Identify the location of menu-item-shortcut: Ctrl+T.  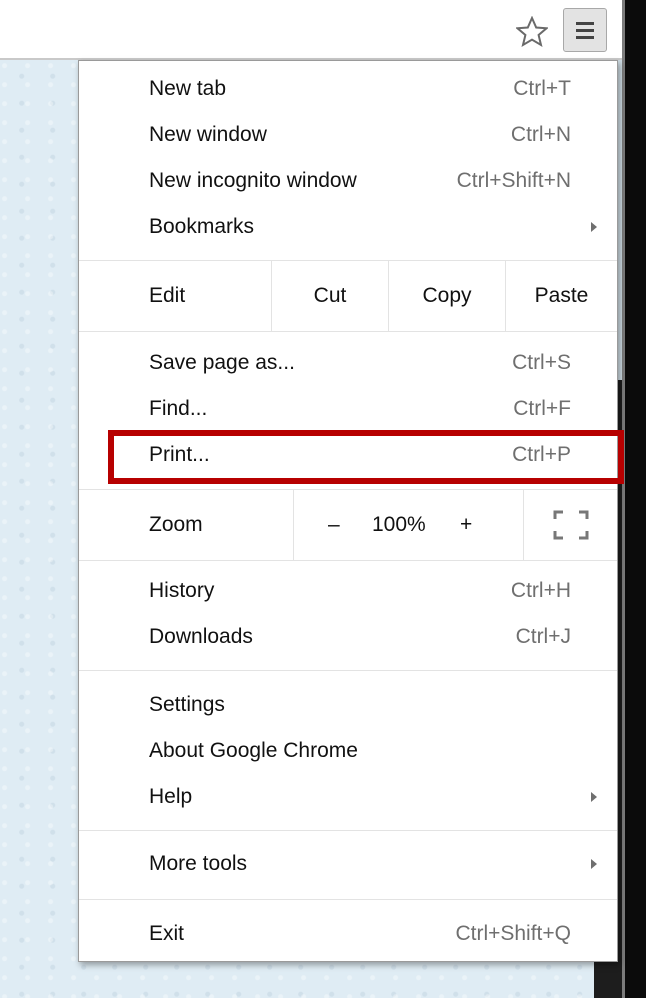
(542, 88).